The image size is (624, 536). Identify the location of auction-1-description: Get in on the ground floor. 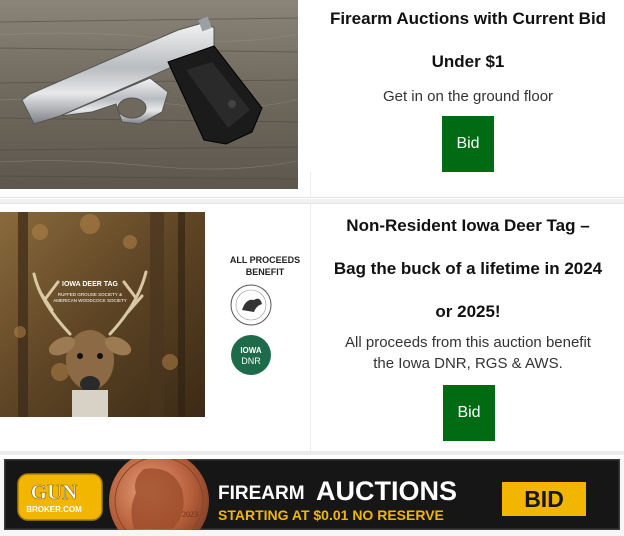
(468, 96).